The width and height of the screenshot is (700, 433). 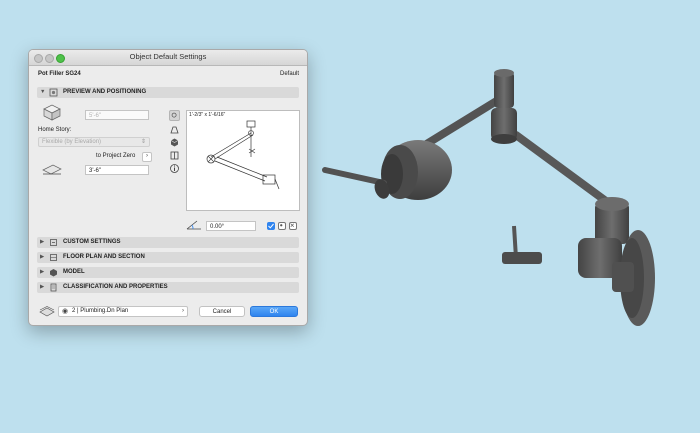 I want to click on home-story-label: Home Story:, so click(x=55, y=130).